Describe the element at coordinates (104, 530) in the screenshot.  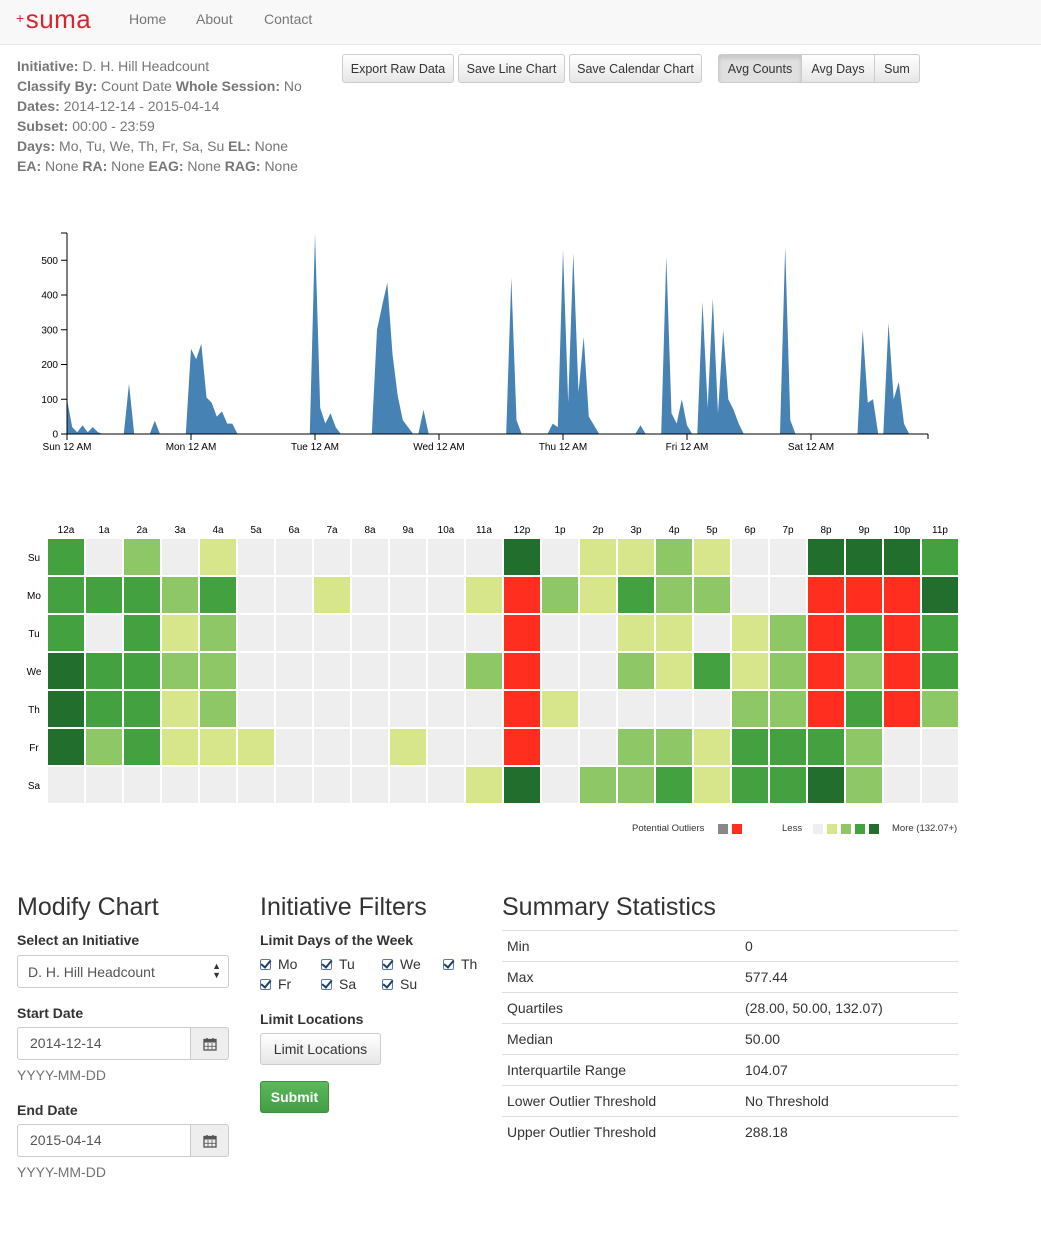
I see `hour-label: 1a` at that location.